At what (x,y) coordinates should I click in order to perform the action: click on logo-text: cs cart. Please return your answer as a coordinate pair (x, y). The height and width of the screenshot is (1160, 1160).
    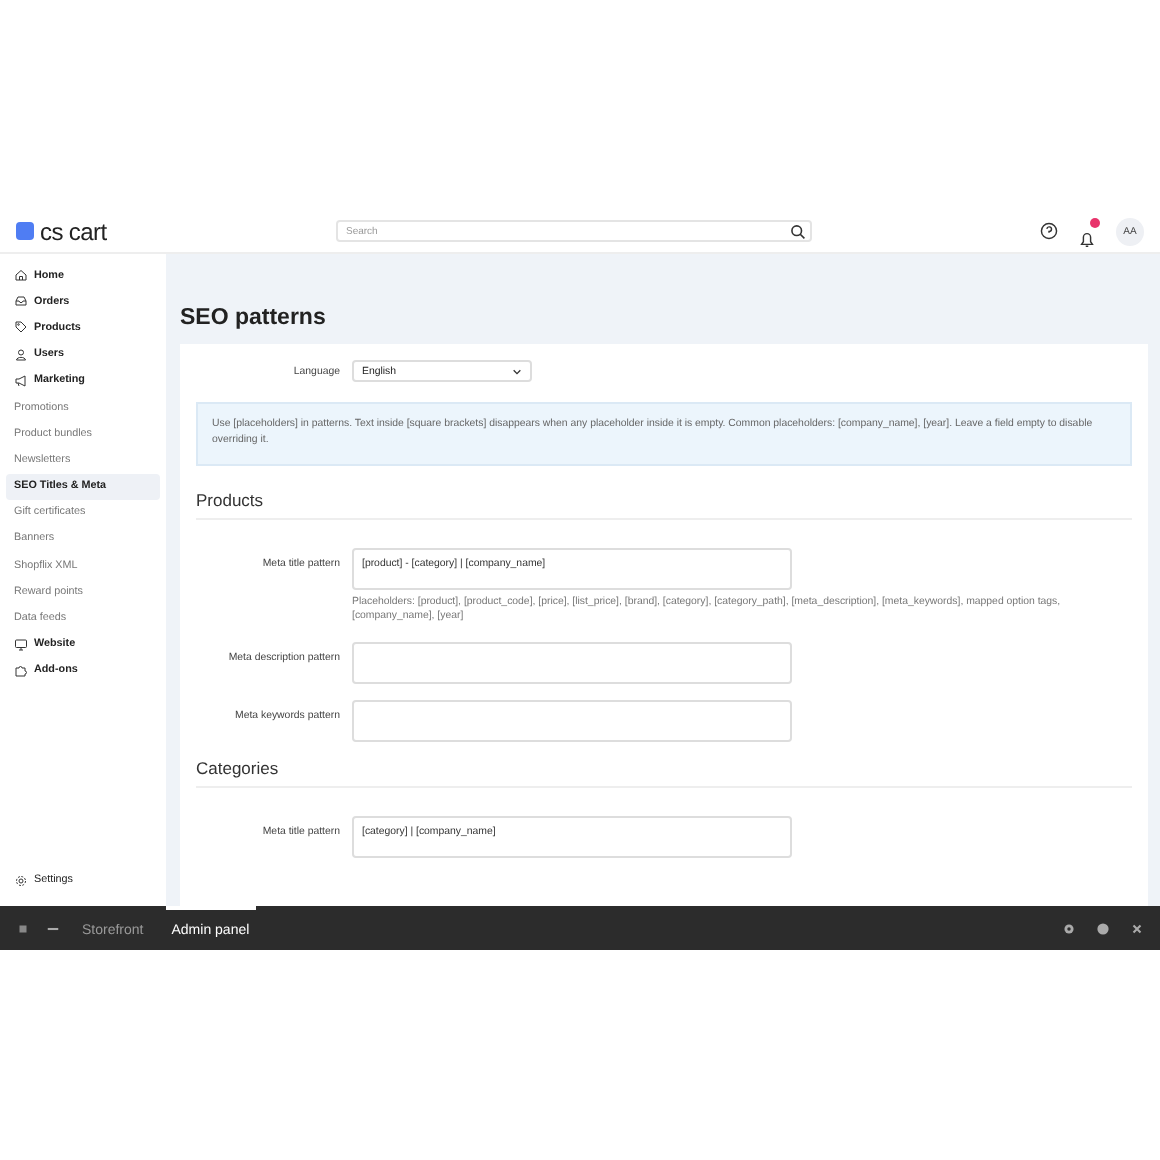
    Looking at the image, I should click on (73, 231).